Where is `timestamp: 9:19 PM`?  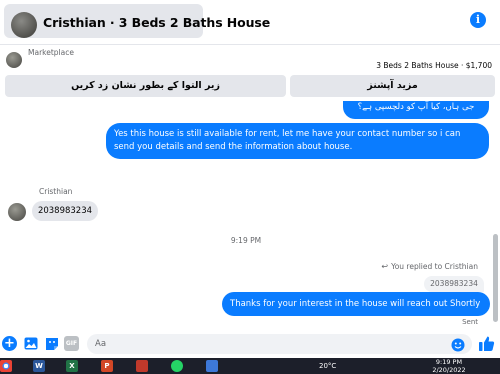 timestamp: 9:19 PM is located at coordinates (246, 240).